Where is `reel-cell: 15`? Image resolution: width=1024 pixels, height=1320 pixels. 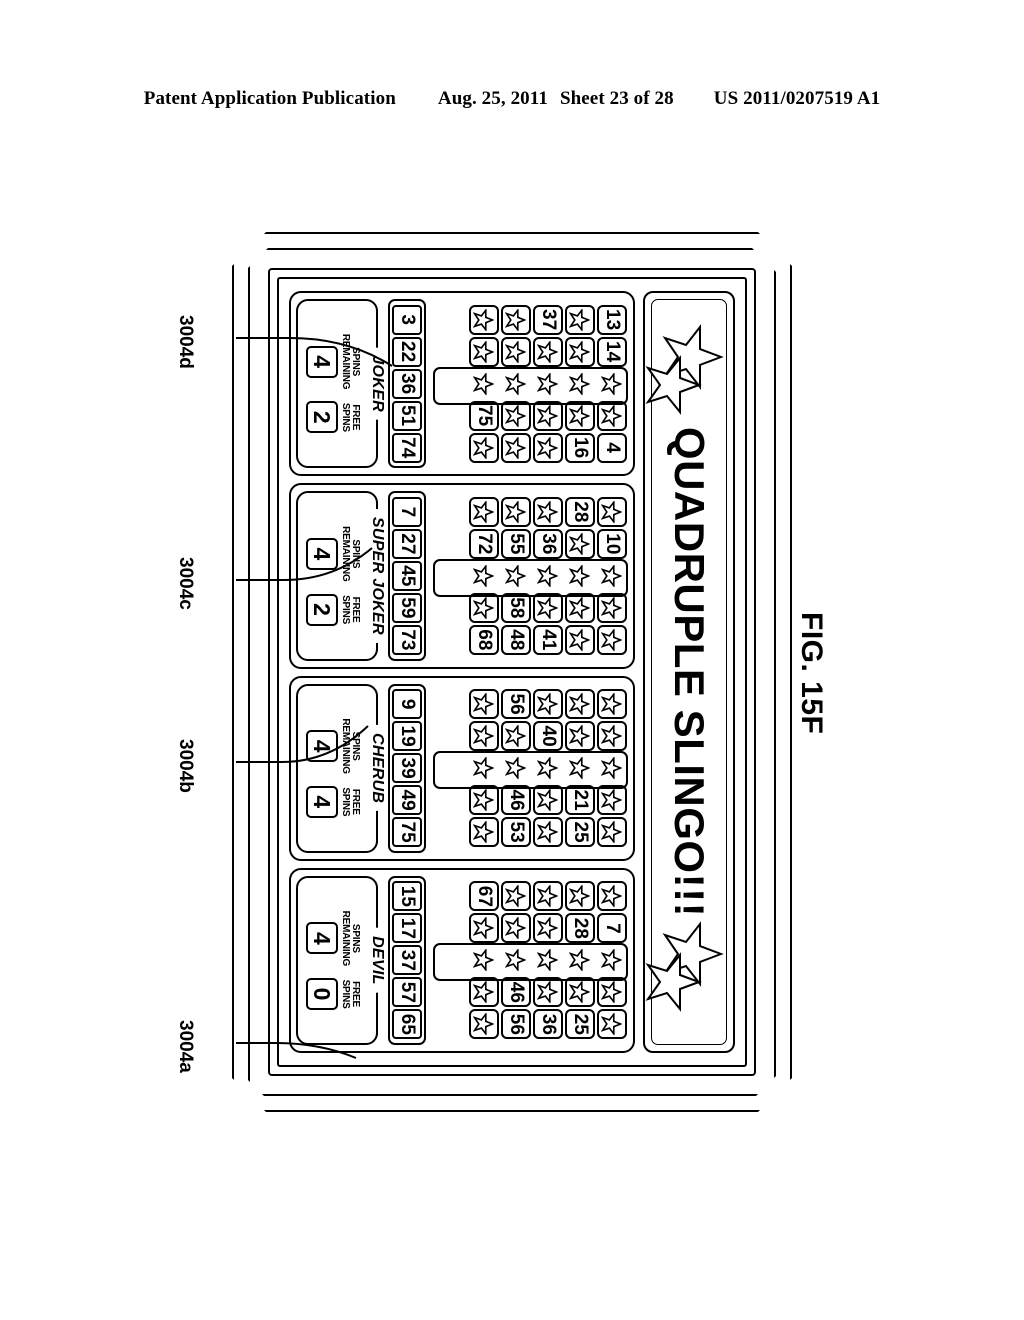 reel-cell: 15 is located at coordinates (407, 896).